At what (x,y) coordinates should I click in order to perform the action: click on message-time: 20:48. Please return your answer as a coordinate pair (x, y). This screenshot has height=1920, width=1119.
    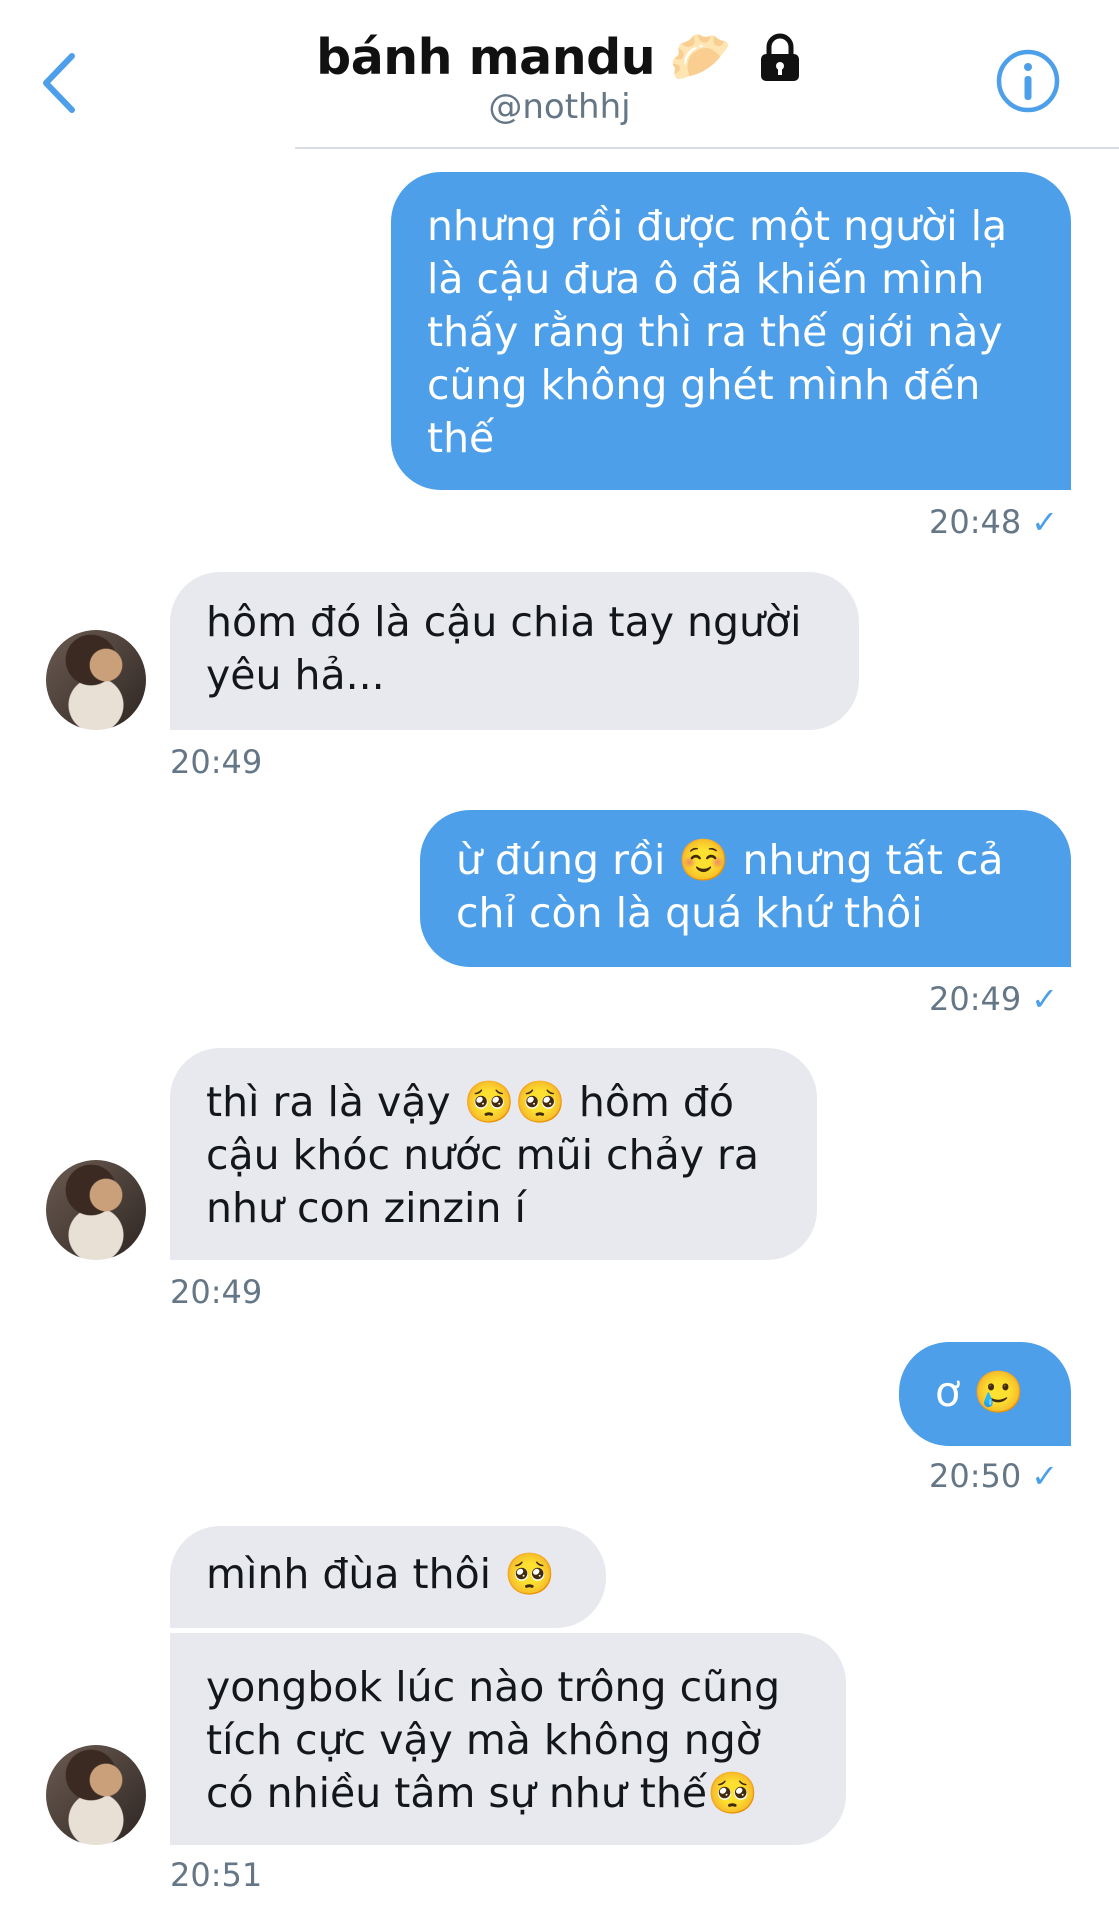
    Looking at the image, I should click on (975, 522).